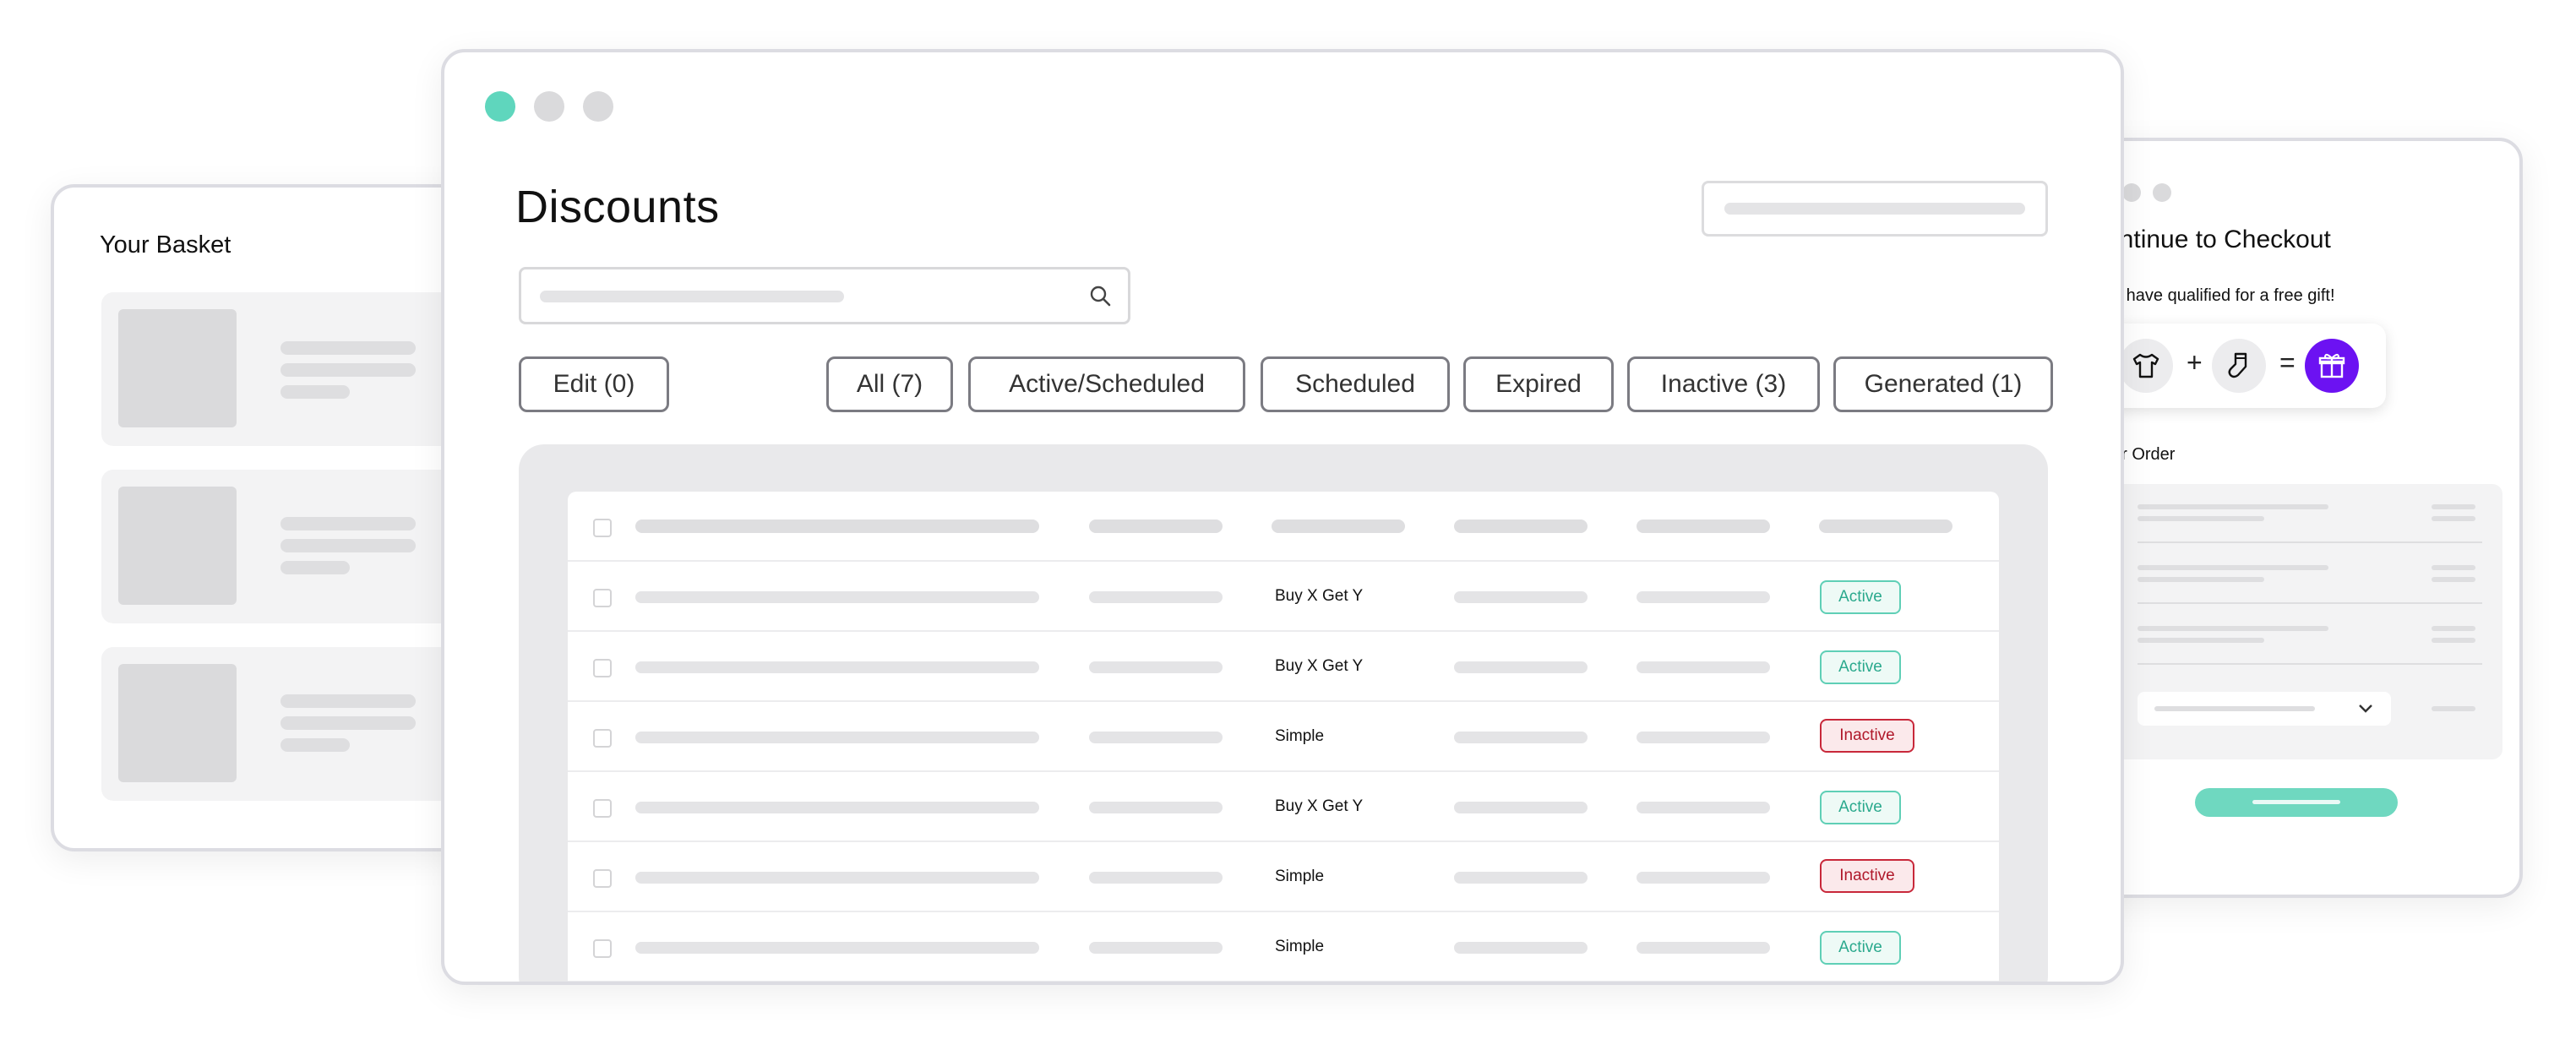 This screenshot has width=2576, height=1039. I want to click on window-close-dot, so click(500, 107).